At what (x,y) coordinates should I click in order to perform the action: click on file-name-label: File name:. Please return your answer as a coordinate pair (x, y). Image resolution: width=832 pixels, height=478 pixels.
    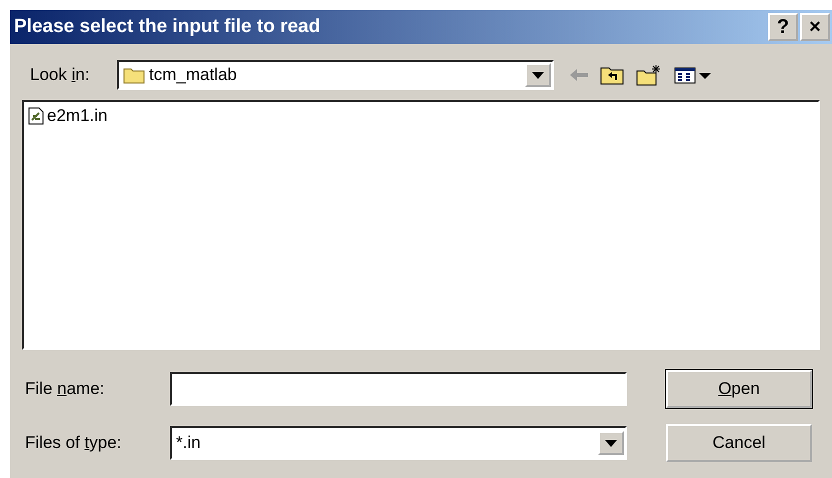
    Looking at the image, I should click on (65, 389).